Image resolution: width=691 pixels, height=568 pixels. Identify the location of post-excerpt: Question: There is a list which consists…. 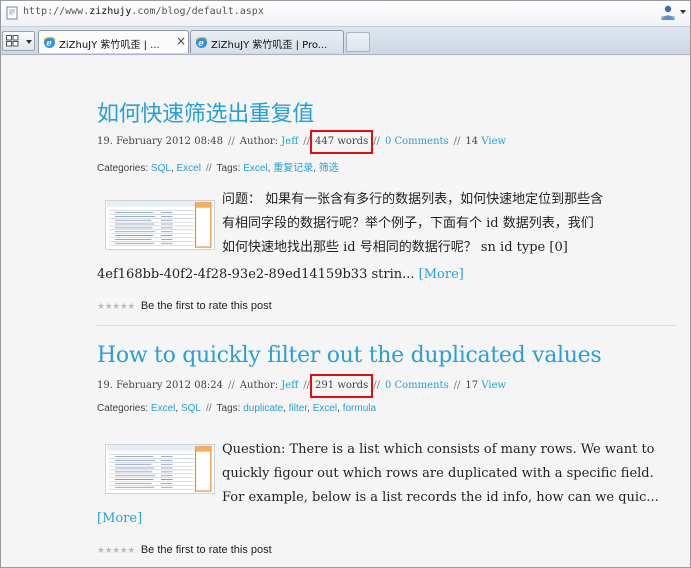
(452, 474).